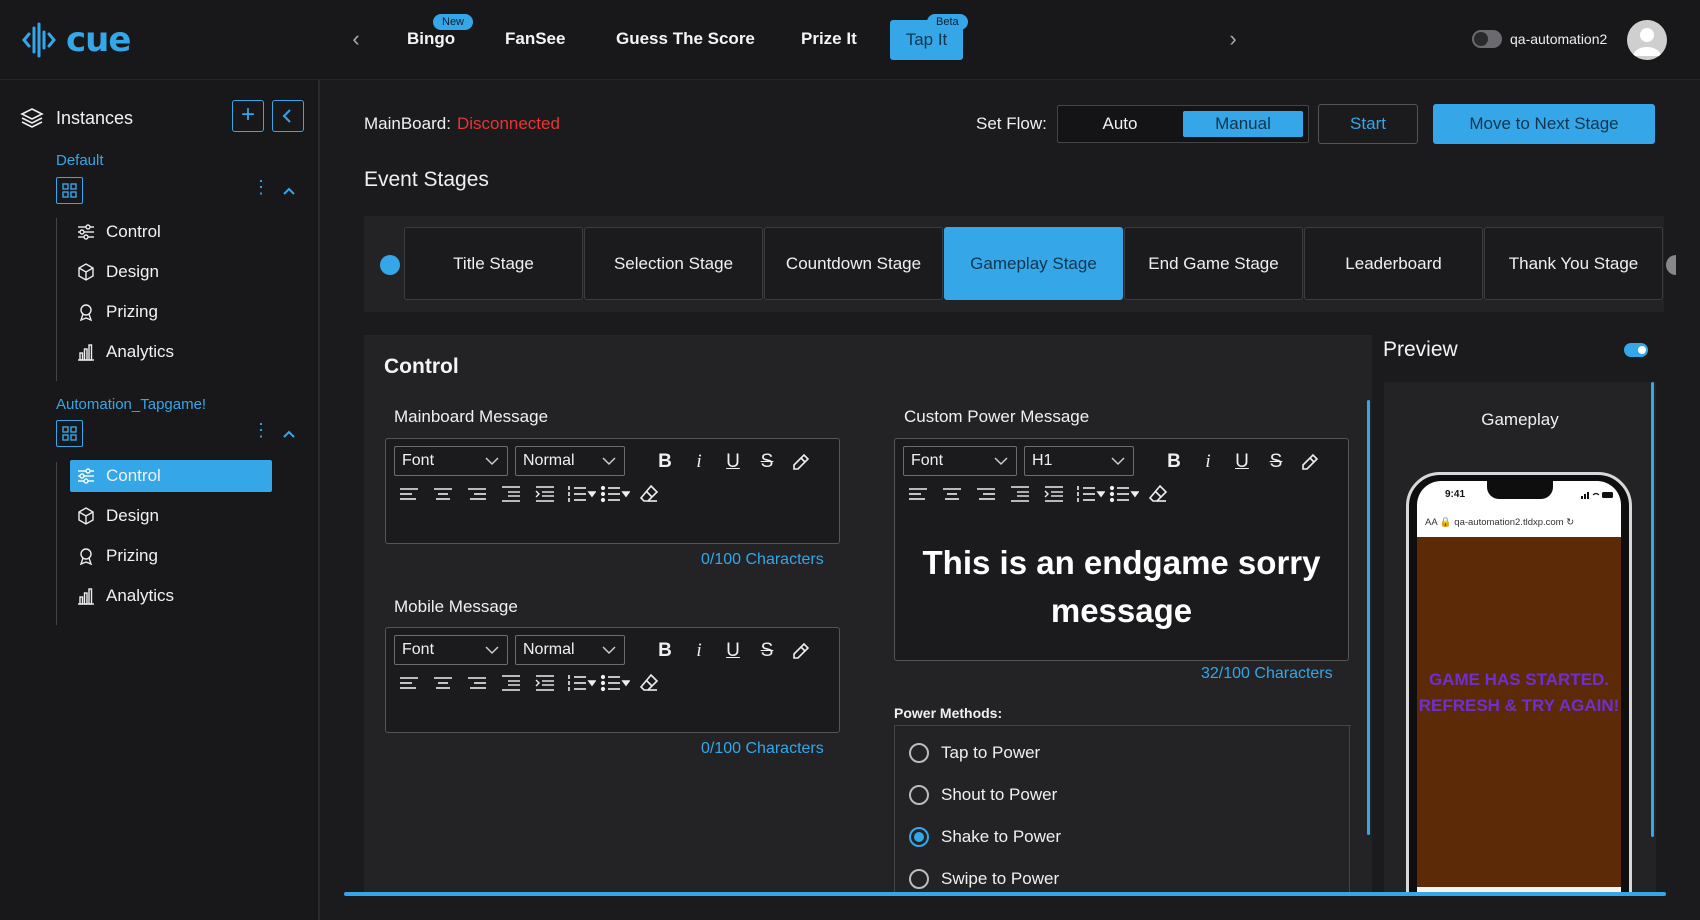  I want to click on reload-icon: ↻, so click(1570, 522).